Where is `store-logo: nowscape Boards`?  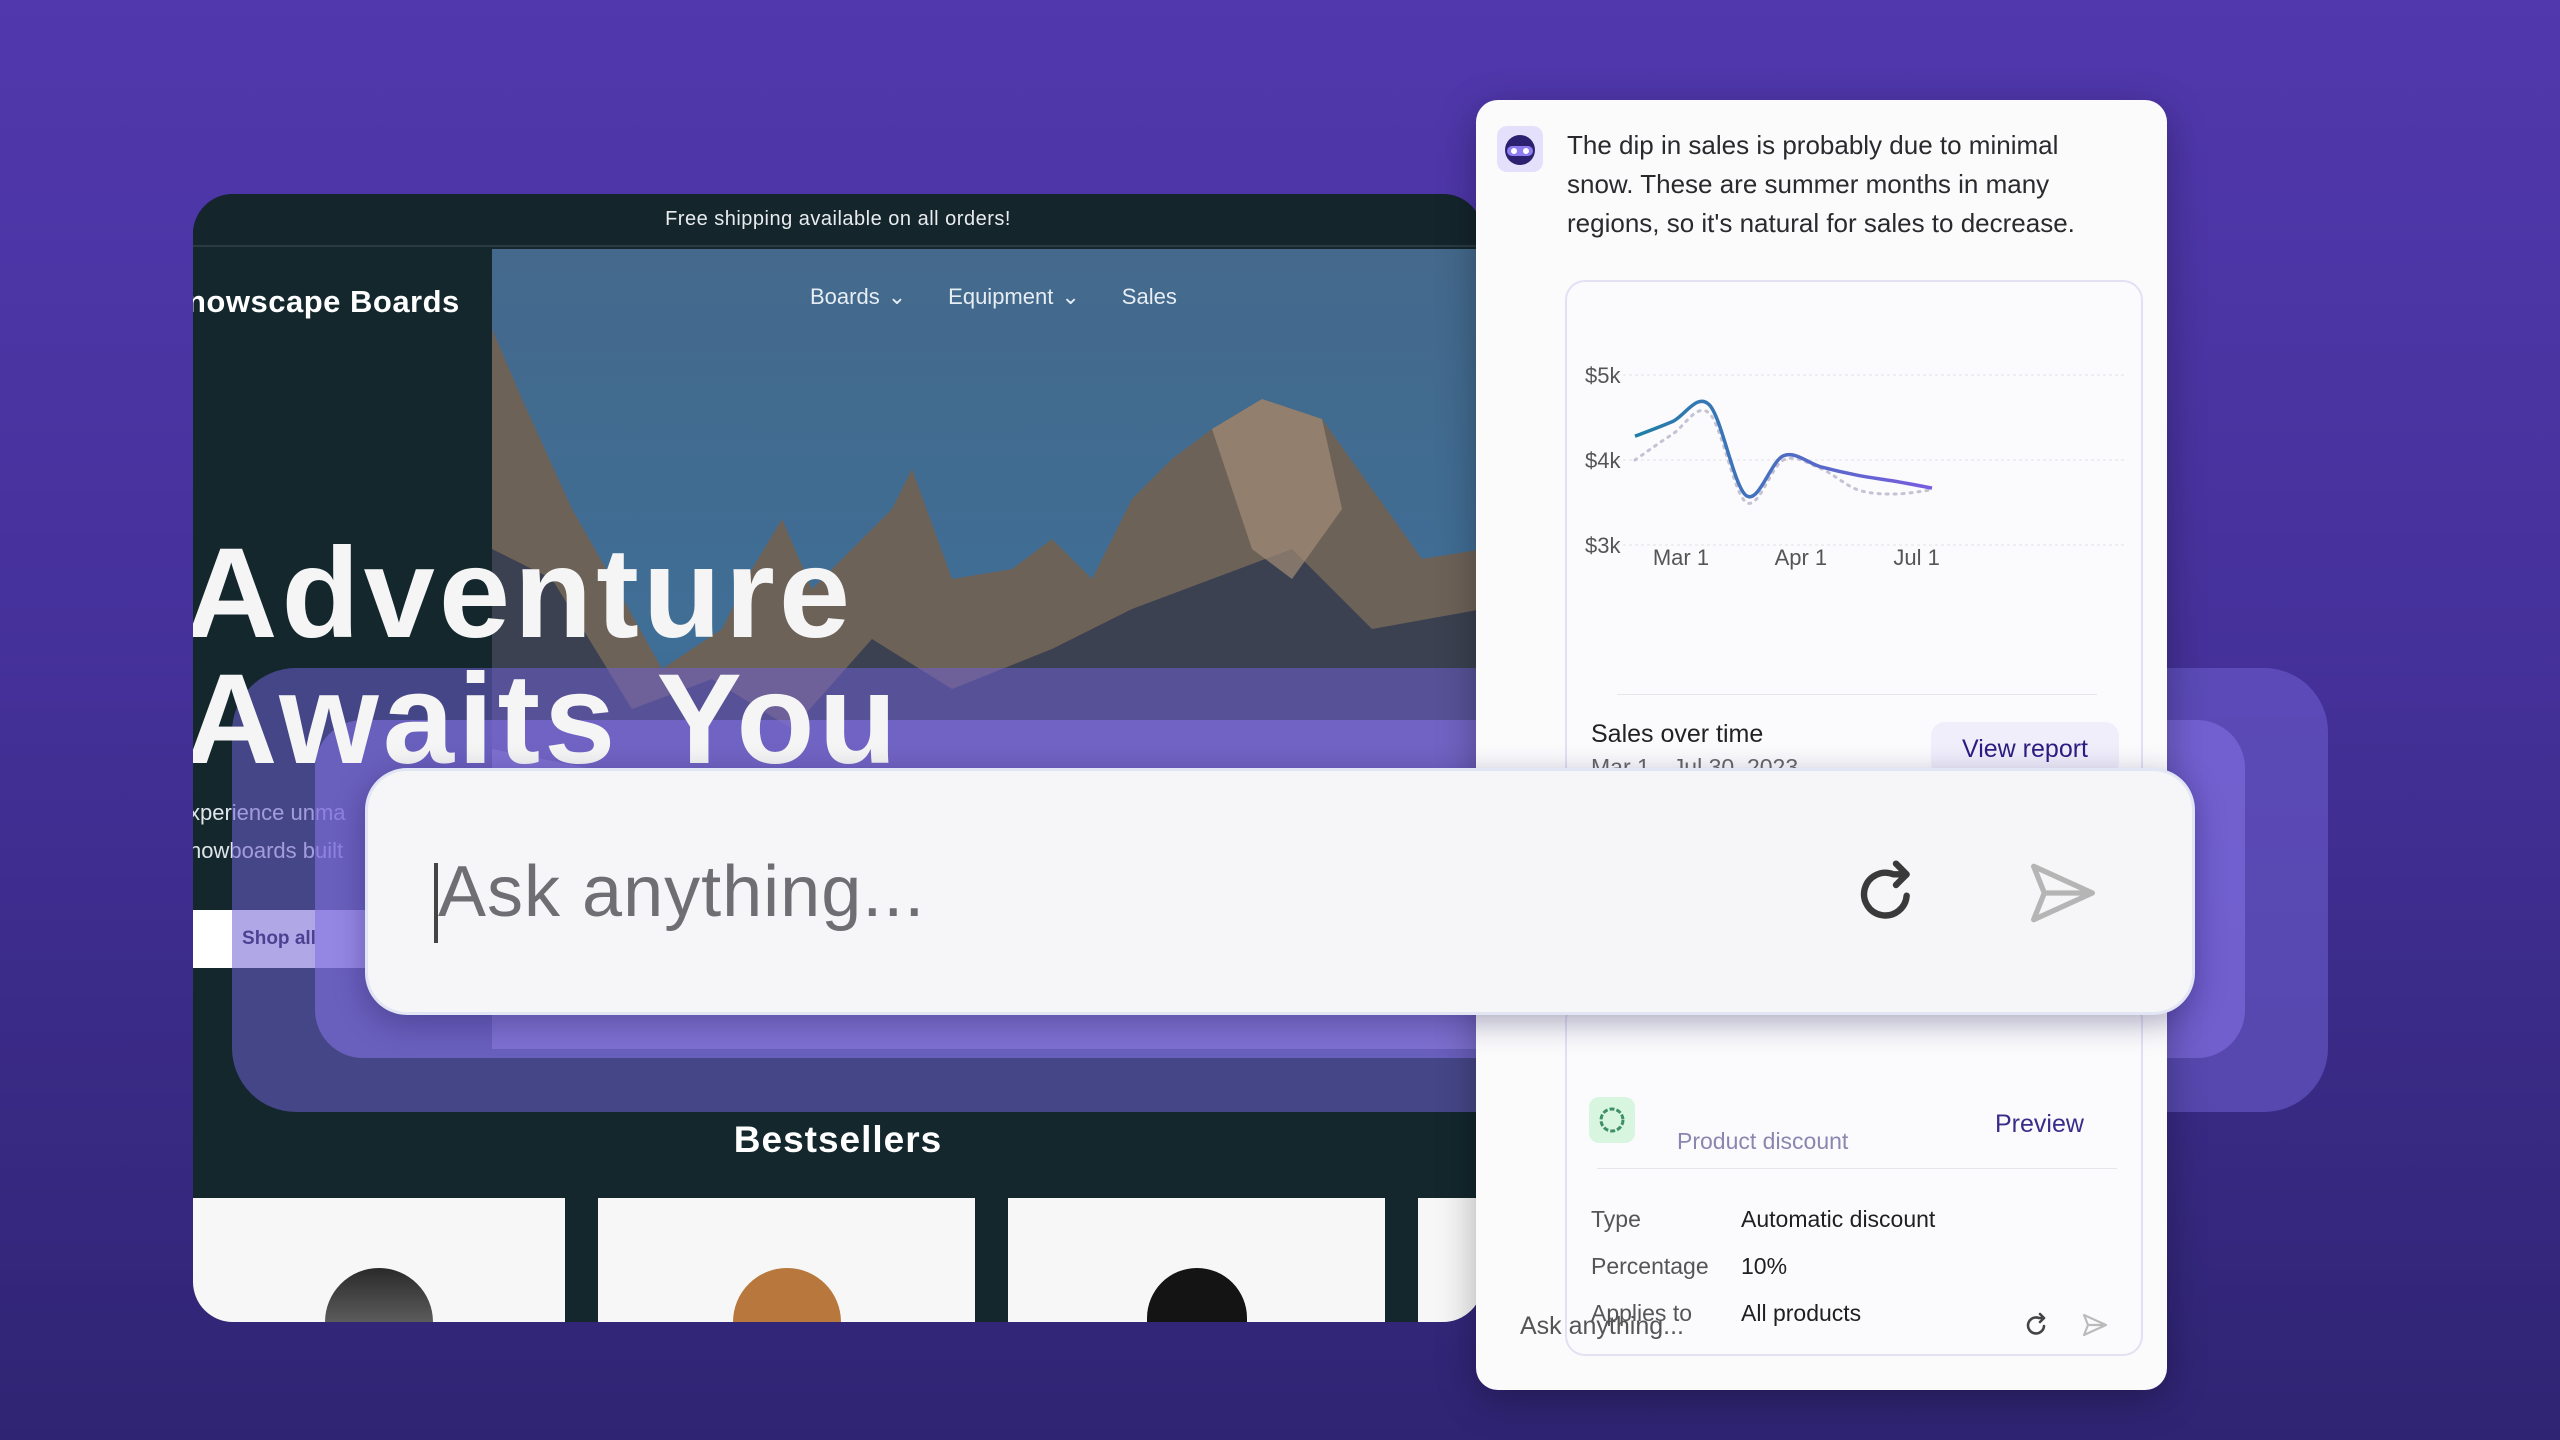
store-logo: nowscape Boards is located at coordinates (326, 302).